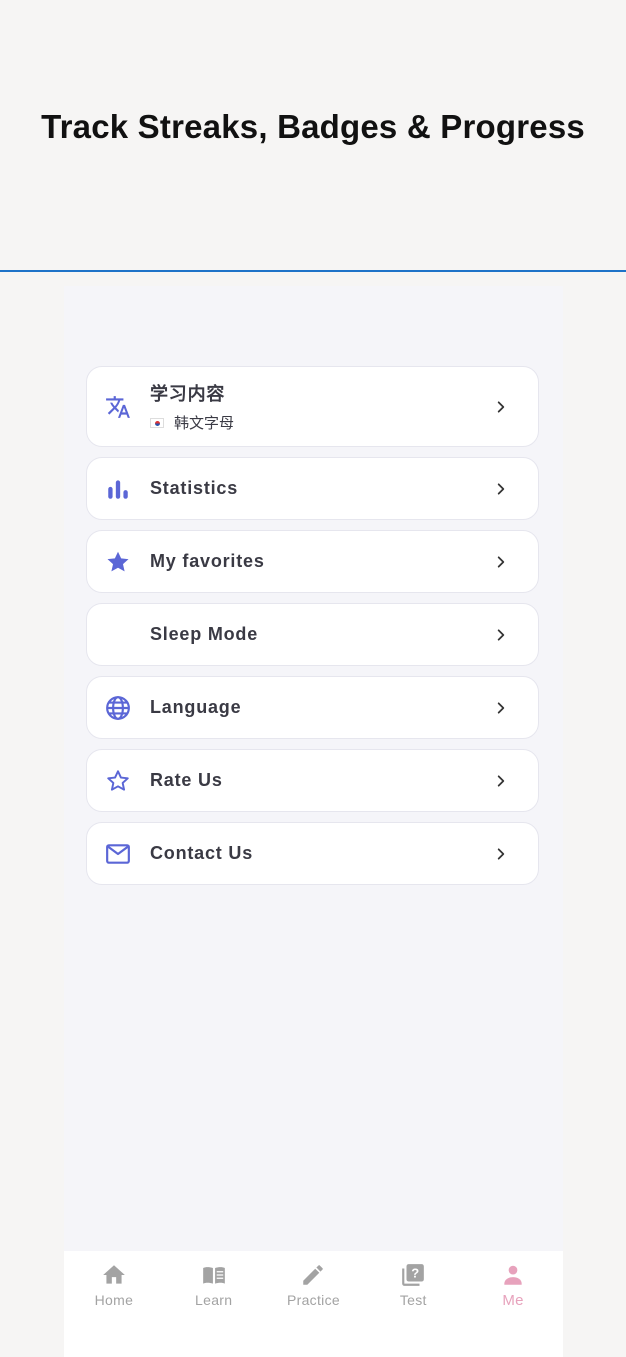  Describe the element at coordinates (118, 708) in the screenshot. I see `globe-icon` at that location.